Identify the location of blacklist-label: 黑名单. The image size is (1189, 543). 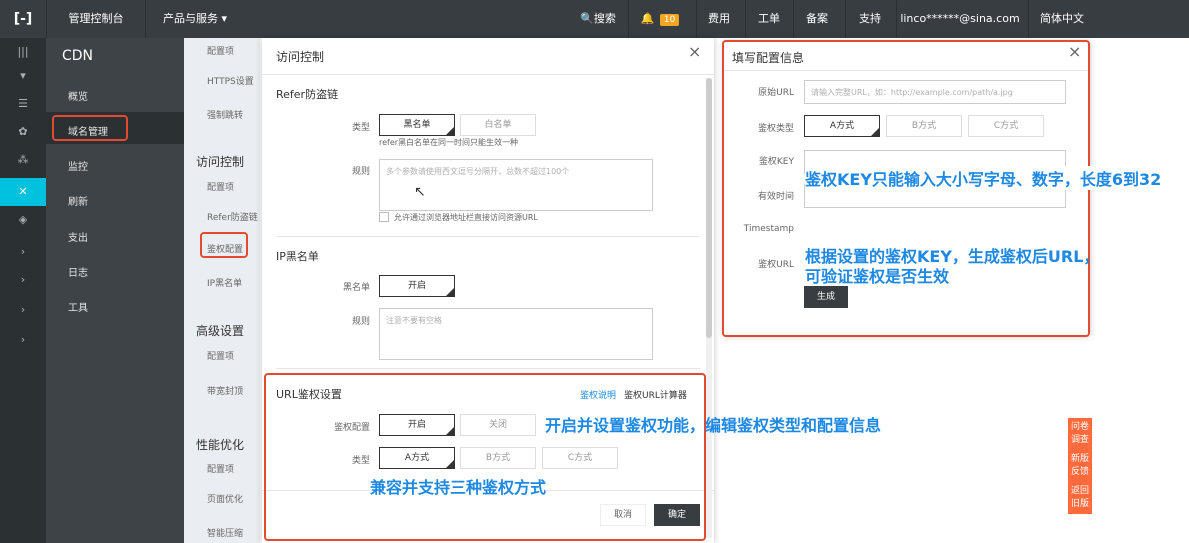
(356, 288).